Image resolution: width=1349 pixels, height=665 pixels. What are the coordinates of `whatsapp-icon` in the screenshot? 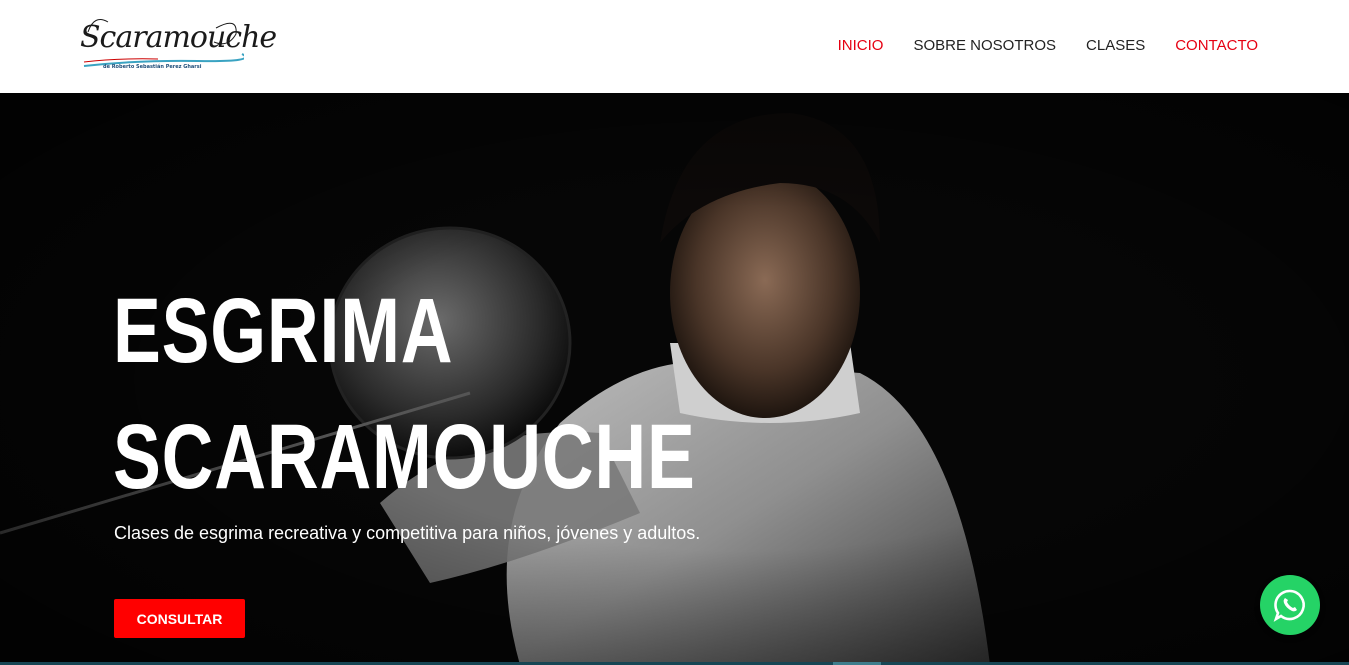 It's located at (1289, 605).